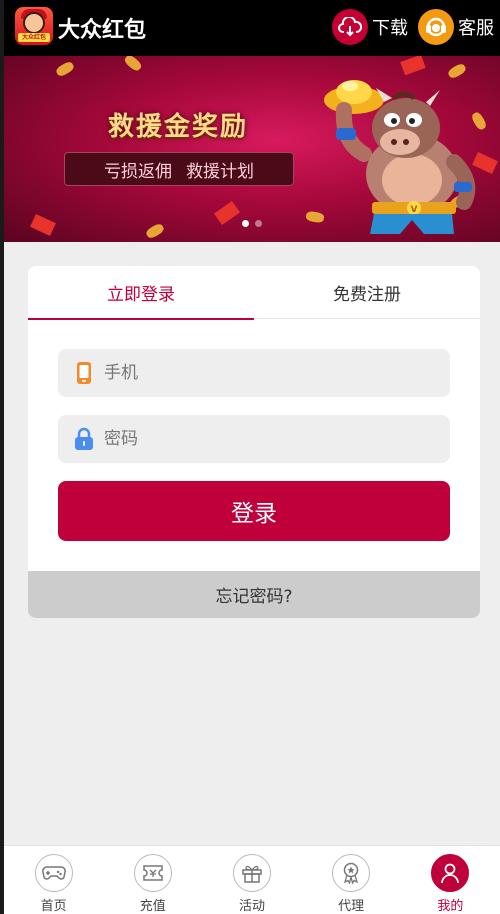 This screenshot has width=500, height=914. What do you see at coordinates (450, 906) in the screenshot?
I see `nav-label-mine: 我的` at bounding box center [450, 906].